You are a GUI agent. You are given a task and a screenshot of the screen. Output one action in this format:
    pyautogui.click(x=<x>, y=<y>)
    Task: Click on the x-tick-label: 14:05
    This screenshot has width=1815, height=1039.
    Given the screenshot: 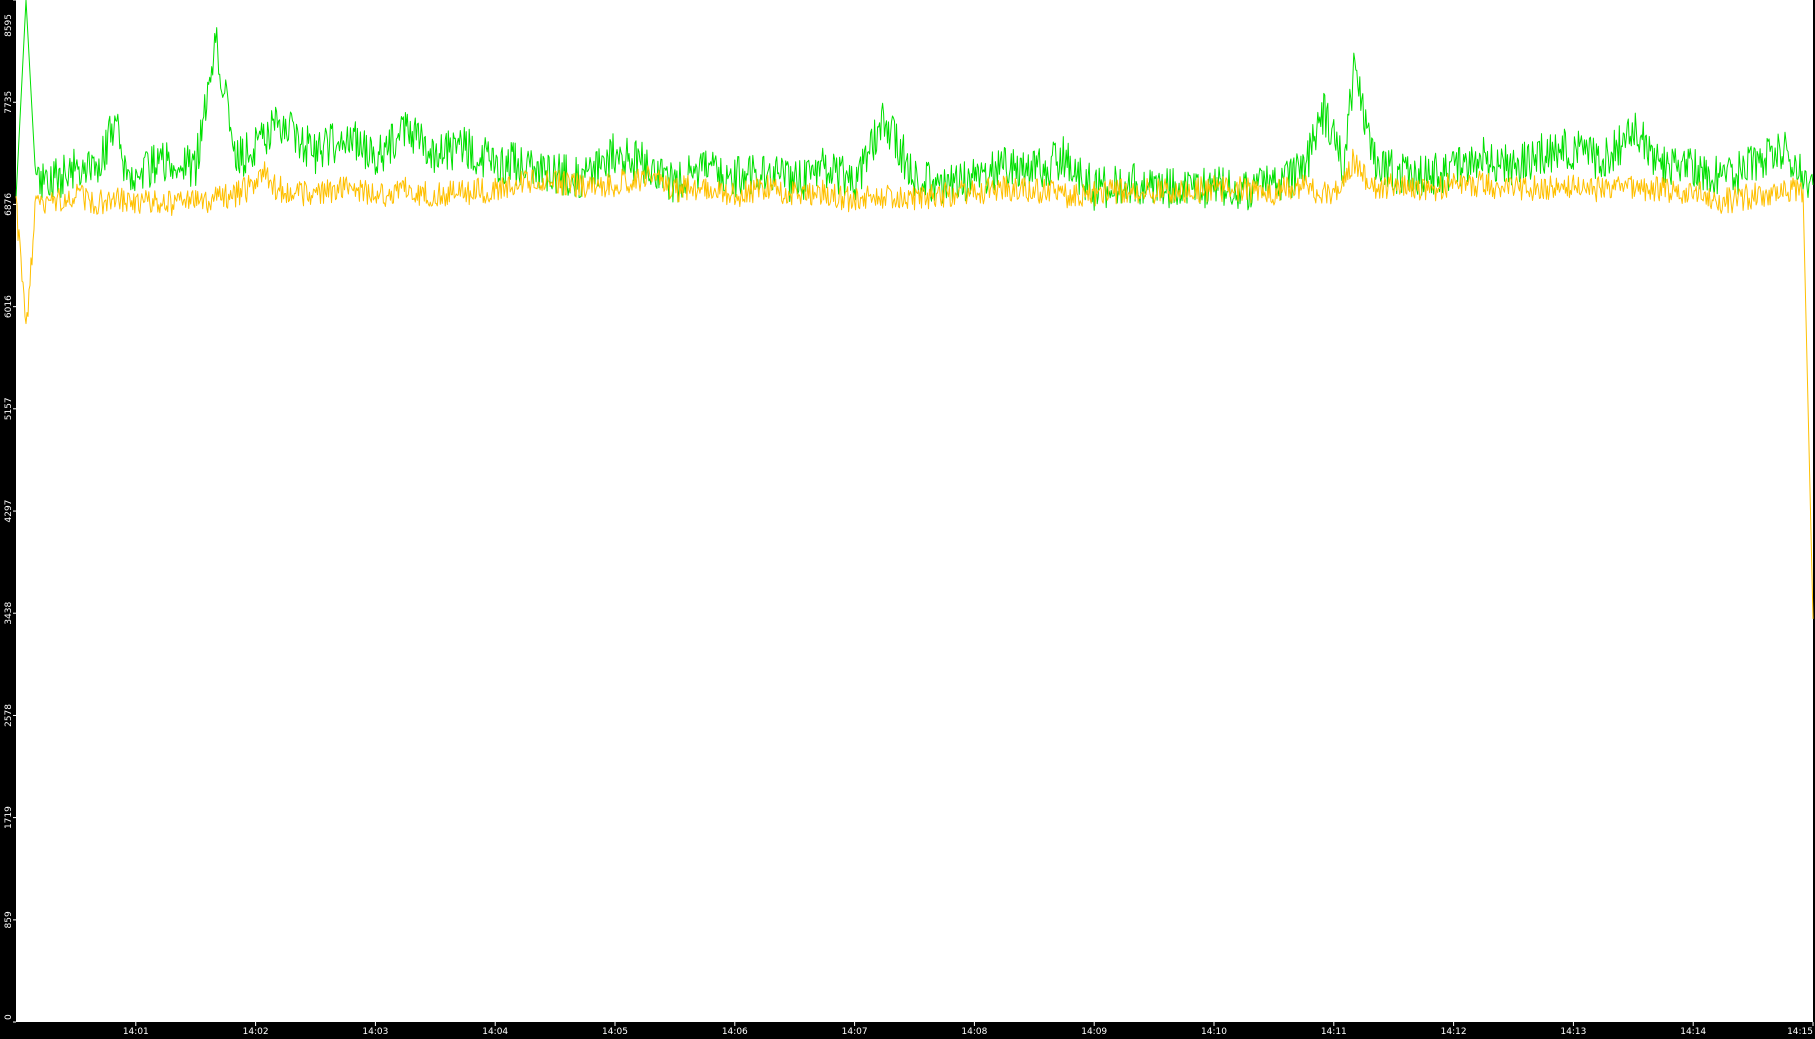 What is the action you would take?
    pyautogui.click(x=615, y=1032)
    